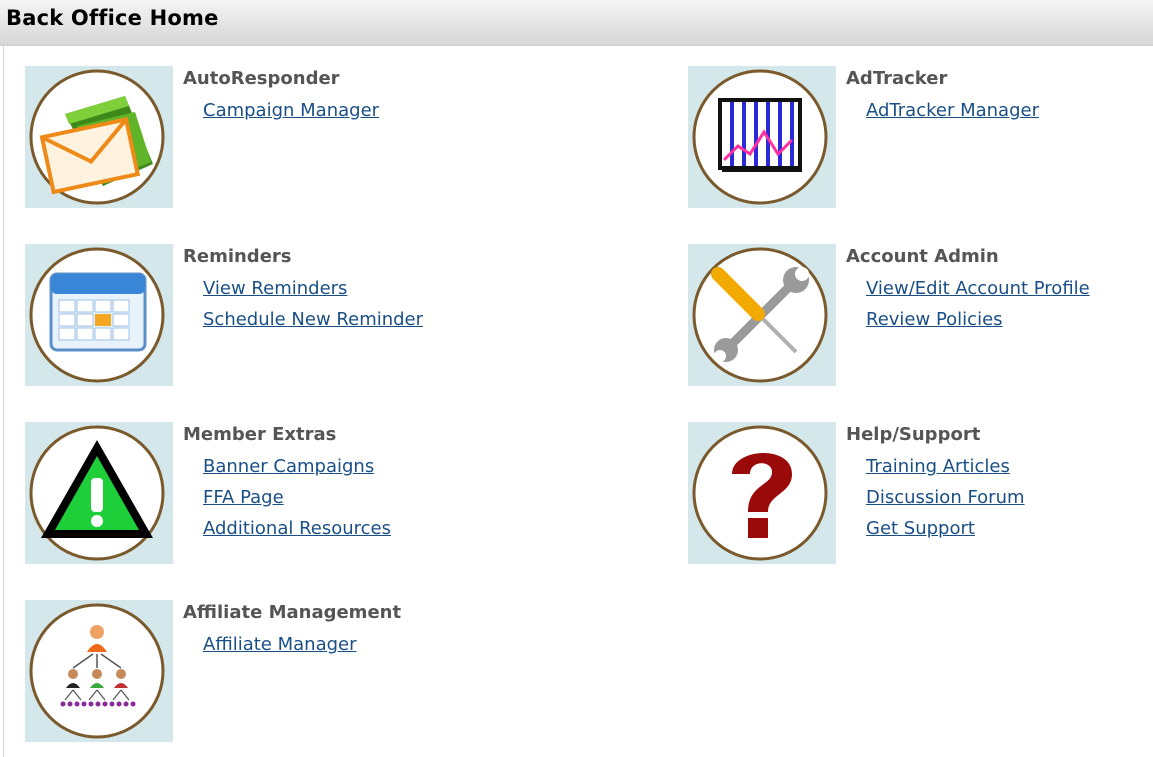 Image resolution: width=1153 pixels, height=757 pixels. What do you see at coordinates (112, 18) in the screenshot?
I see `page-title: Back Office Home` at bounding box center [112, 18].